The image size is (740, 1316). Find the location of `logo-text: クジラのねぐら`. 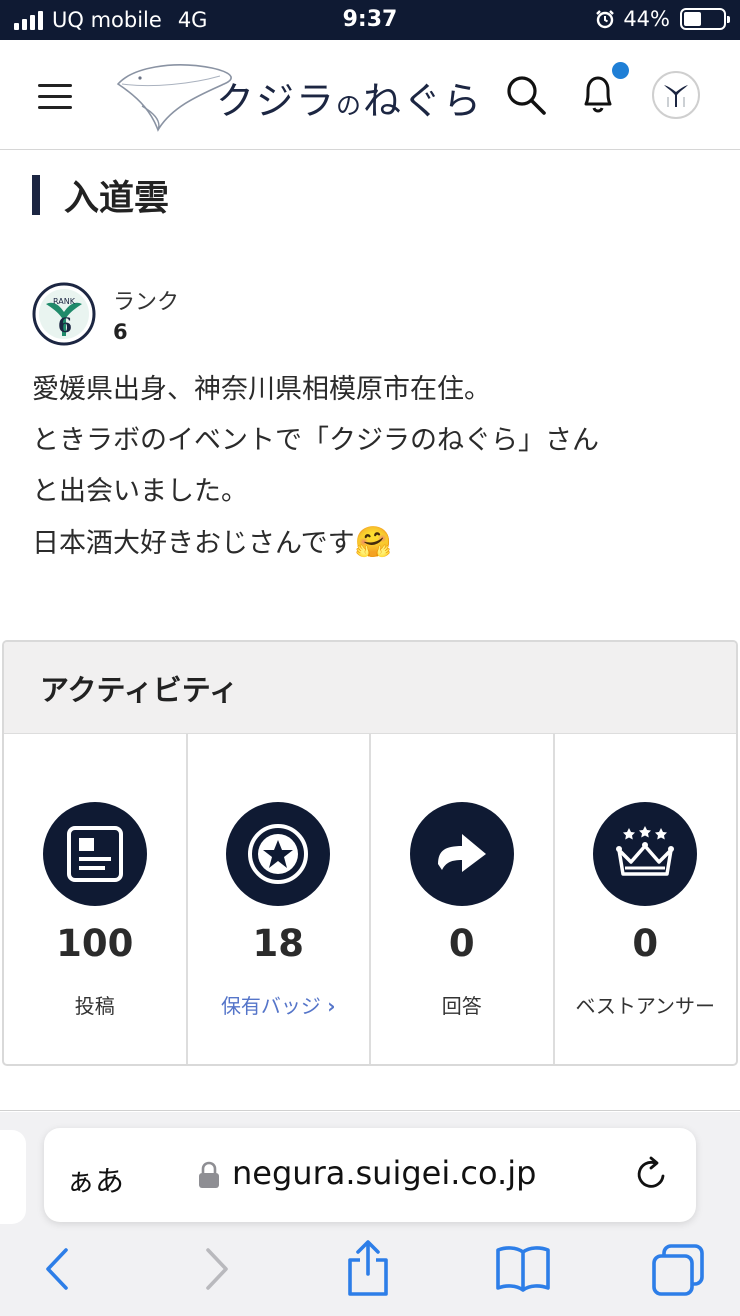

logo-text: クジラのねぐら is located at coordinates (350, 101).